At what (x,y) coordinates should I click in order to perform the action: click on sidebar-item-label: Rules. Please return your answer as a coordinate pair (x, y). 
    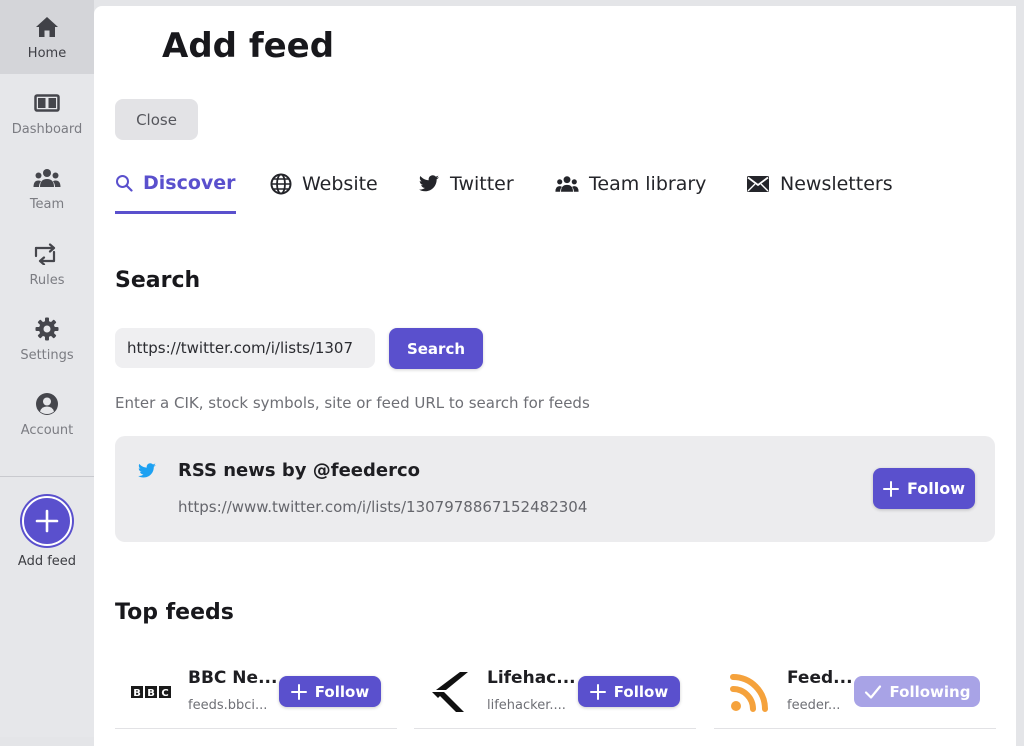
    Looking at the image, I should click on (47, 280).